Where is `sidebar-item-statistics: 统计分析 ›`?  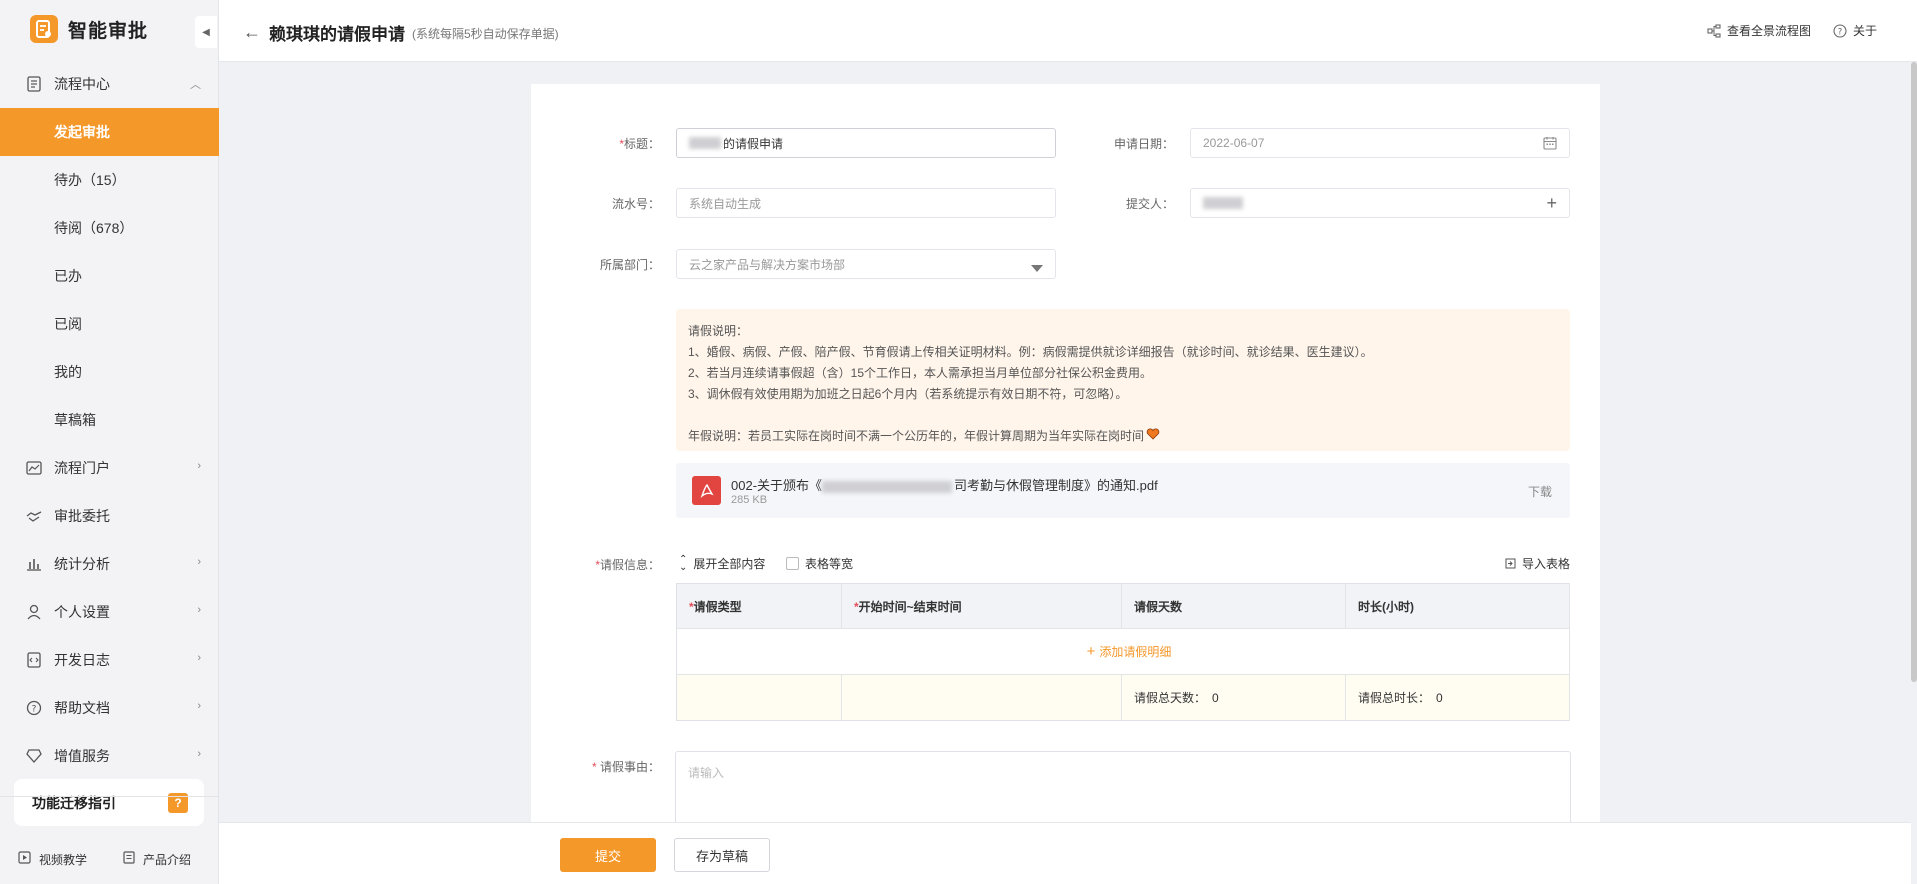
sidebar-item-statistics: 统计分析 › is located at coordinates (109, 564).